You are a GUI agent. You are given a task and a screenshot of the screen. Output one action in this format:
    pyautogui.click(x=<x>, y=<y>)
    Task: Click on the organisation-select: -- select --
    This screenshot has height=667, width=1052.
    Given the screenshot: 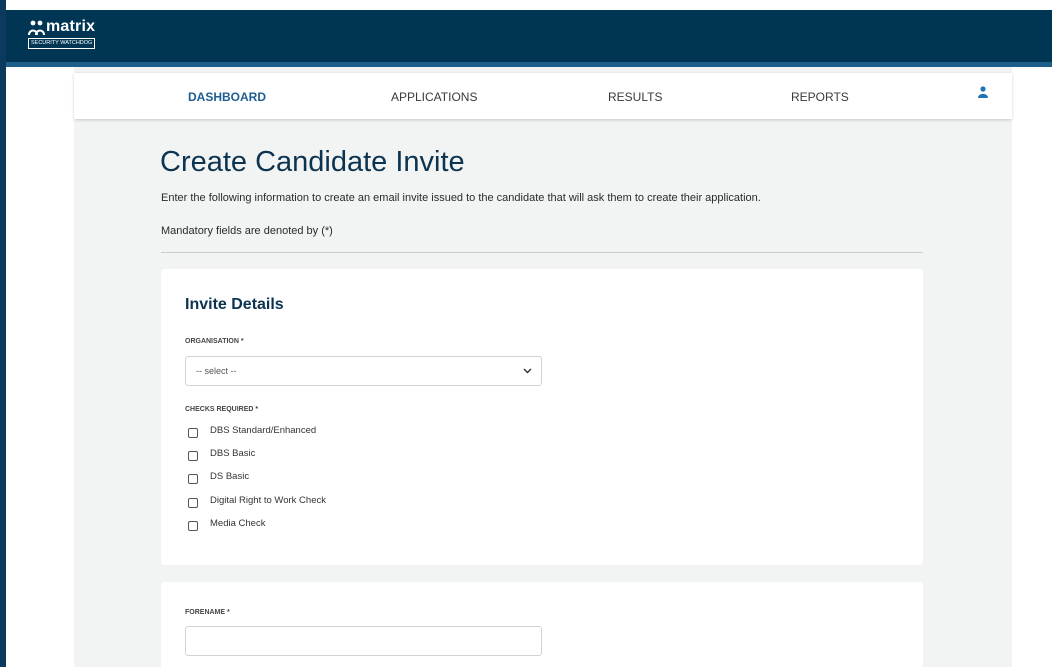 What is the action you would take?
    pyautogui.click(x=363, y=371)
    